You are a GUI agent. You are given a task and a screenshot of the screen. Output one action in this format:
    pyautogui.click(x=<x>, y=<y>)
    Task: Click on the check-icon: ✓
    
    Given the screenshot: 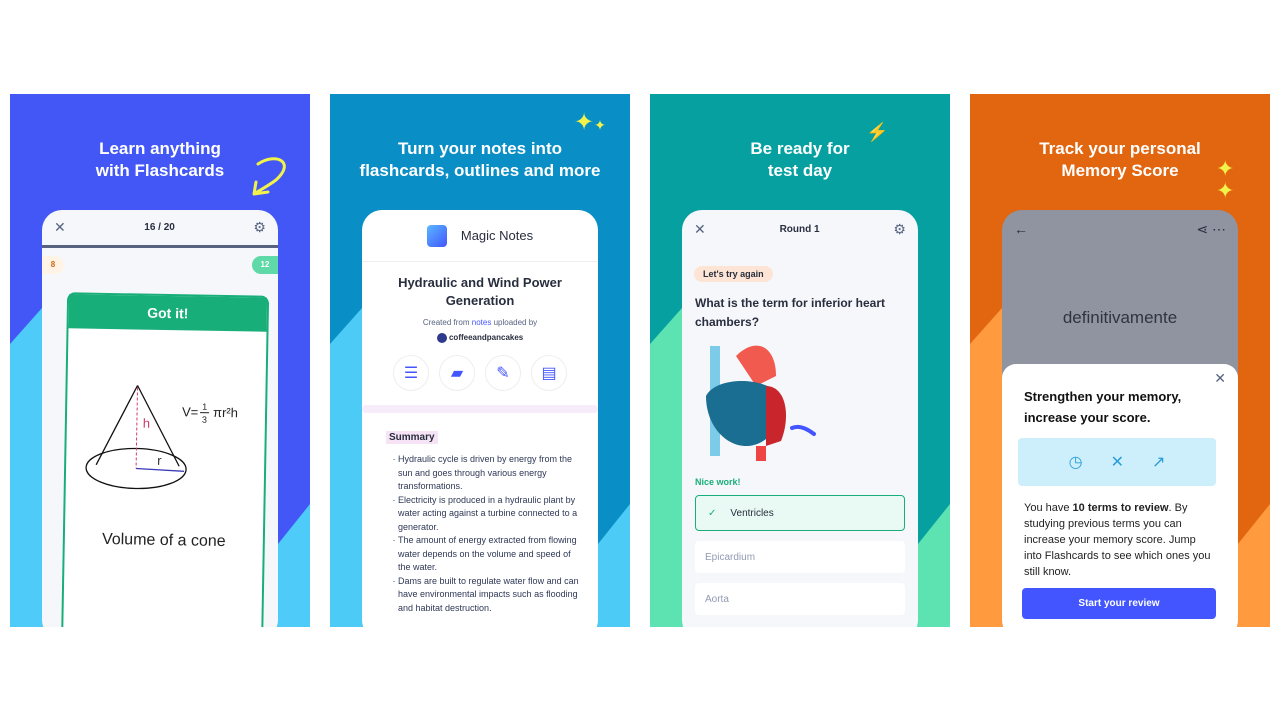 What is the action you would take?
    pyautogui.click(x=712, y=513)
    